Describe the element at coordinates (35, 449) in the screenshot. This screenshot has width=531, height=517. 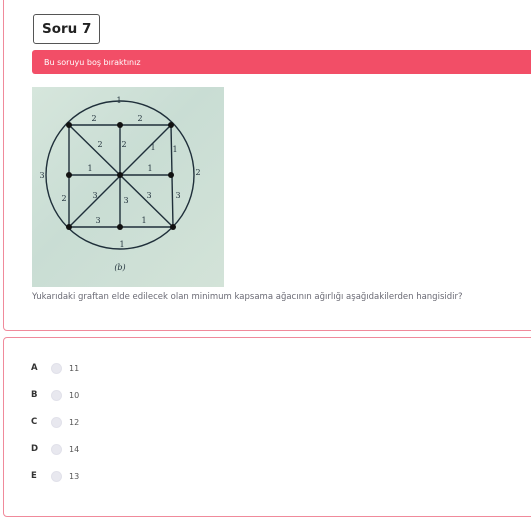
I see `option-letter: D` at that location.